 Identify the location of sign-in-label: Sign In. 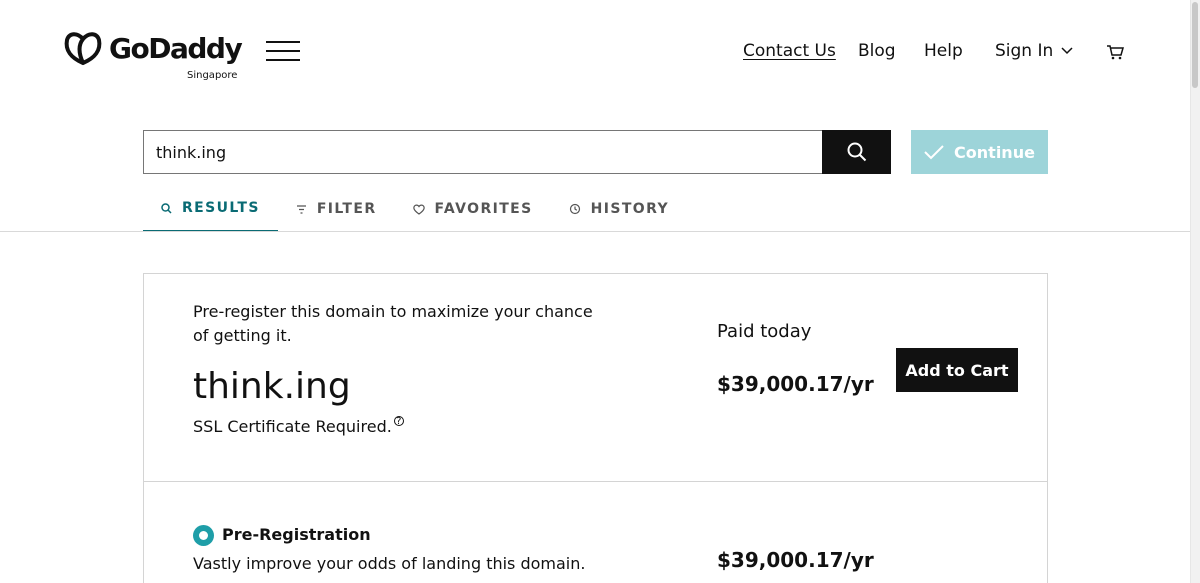
(1024, 51).